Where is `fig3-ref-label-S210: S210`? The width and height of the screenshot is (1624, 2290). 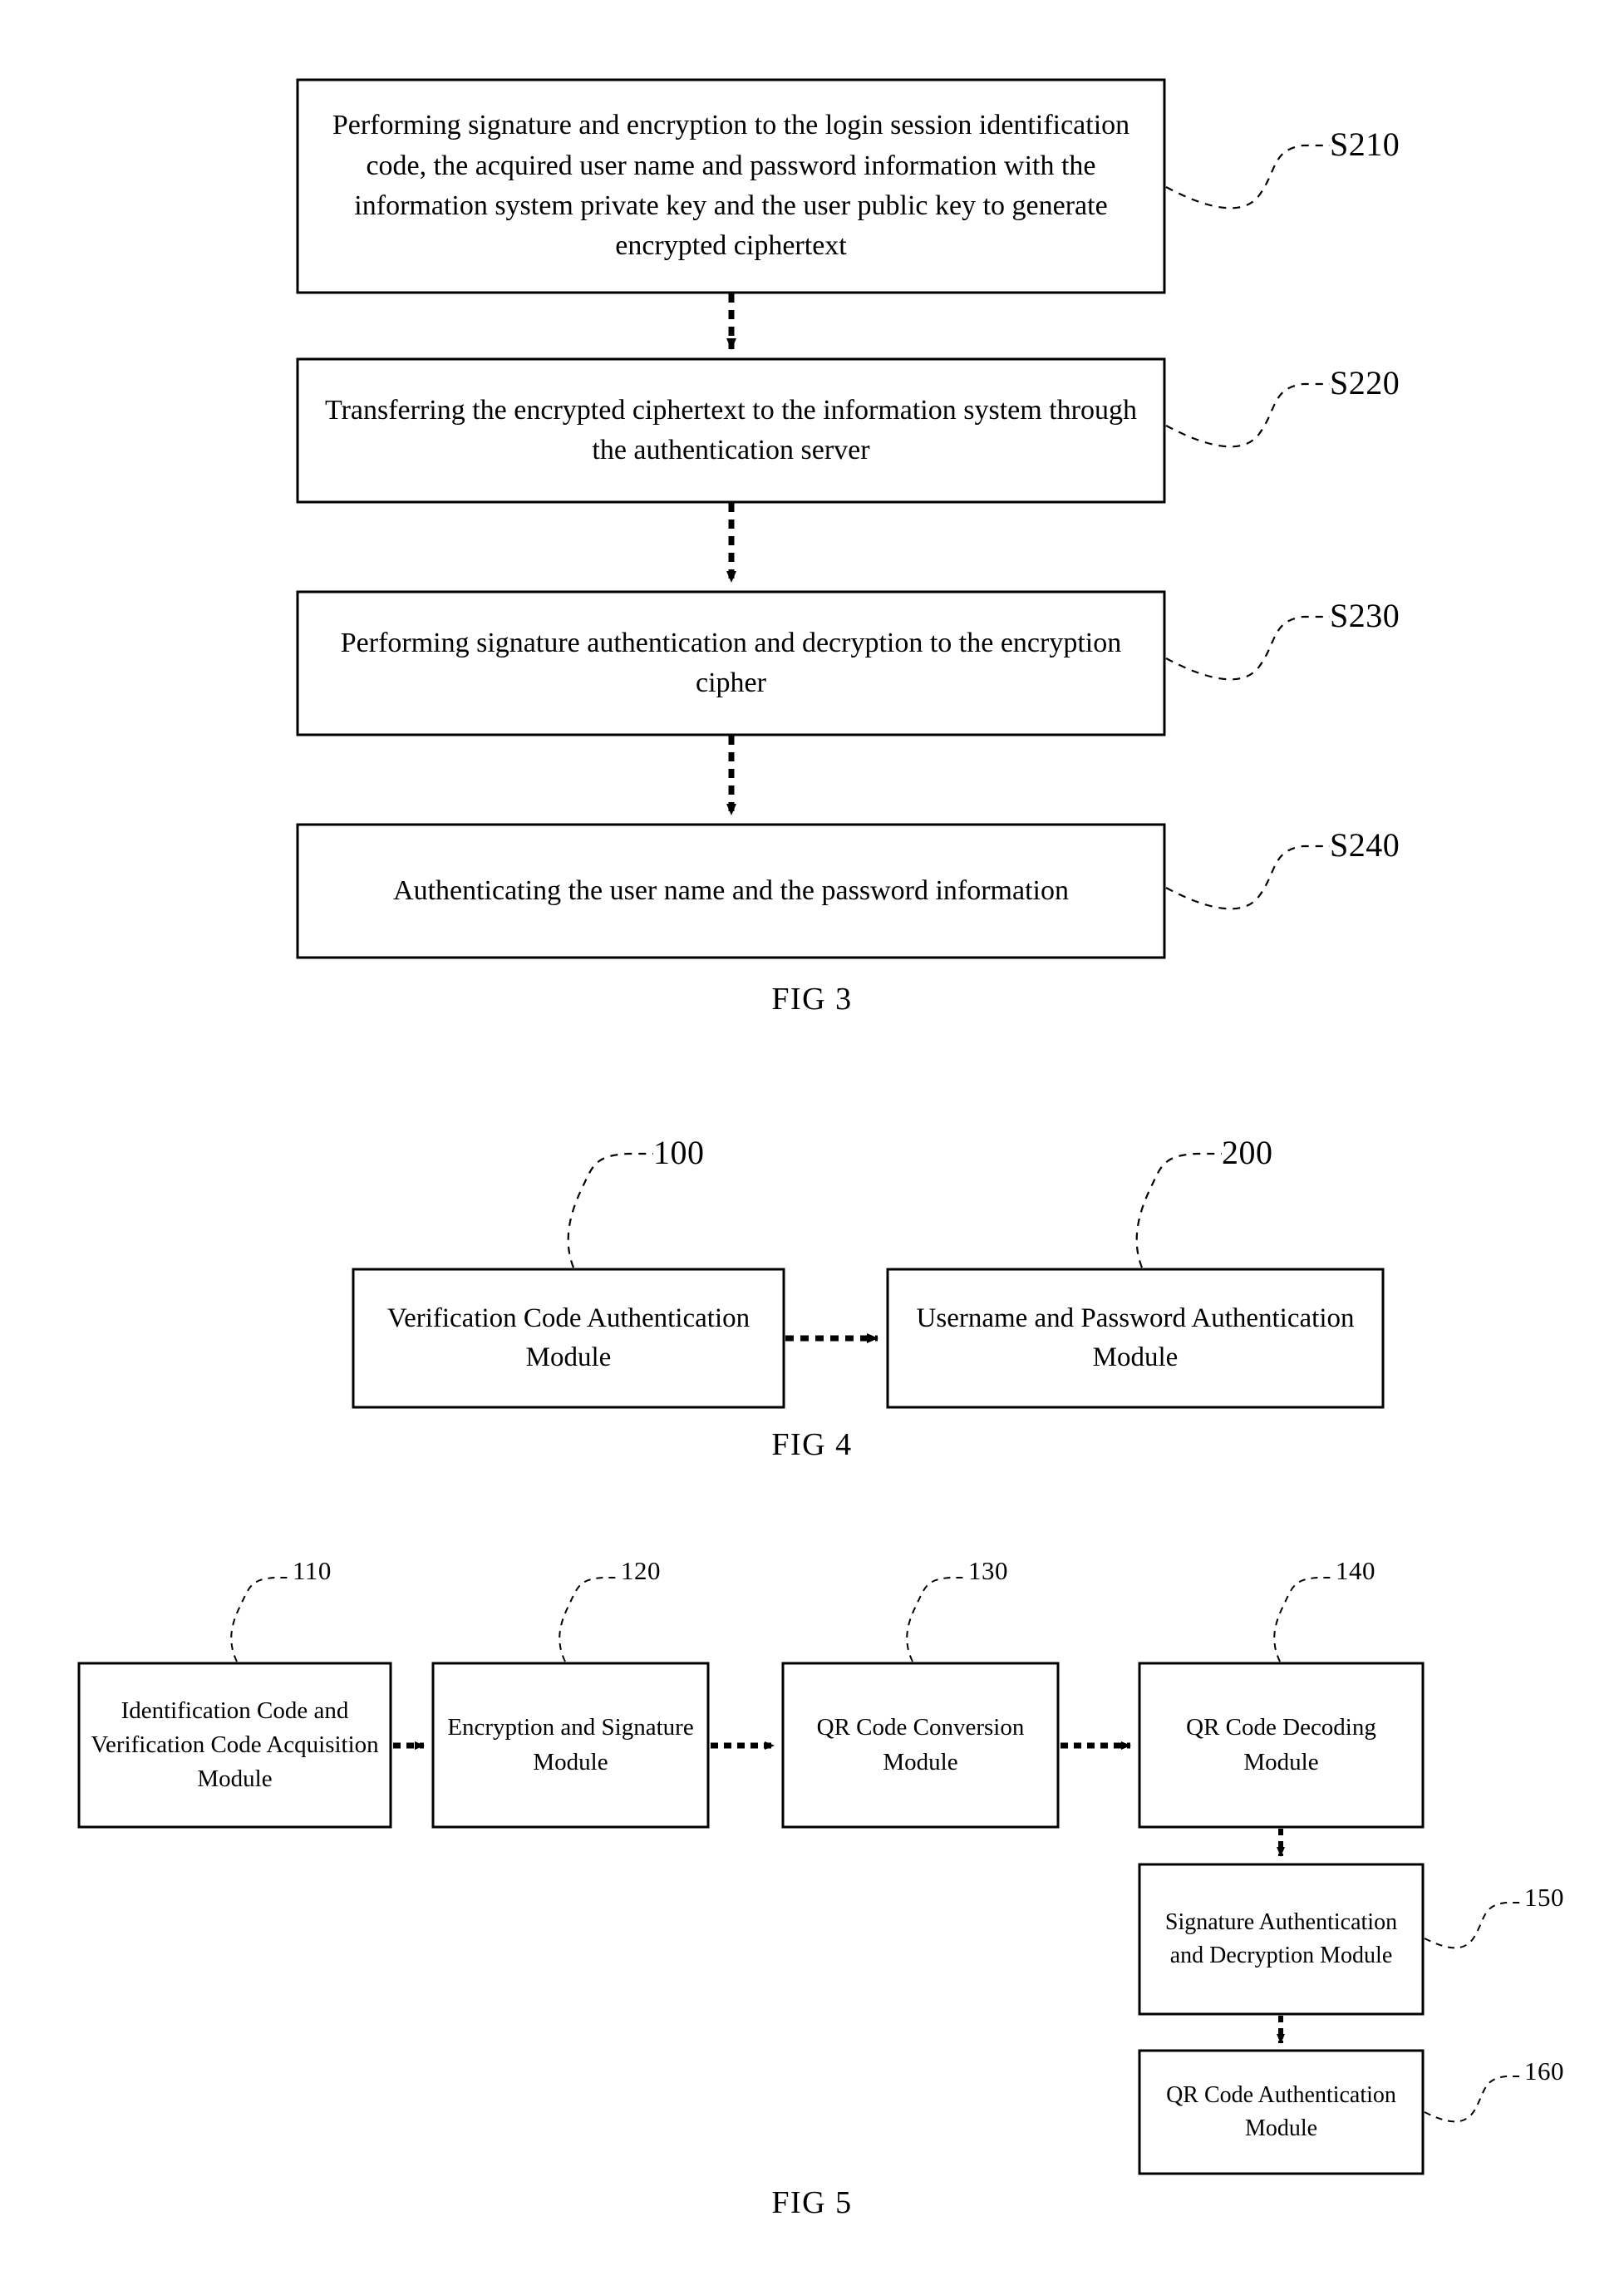 fig3-ref-label-S210: S210 is located at coordinates (1365, 144).